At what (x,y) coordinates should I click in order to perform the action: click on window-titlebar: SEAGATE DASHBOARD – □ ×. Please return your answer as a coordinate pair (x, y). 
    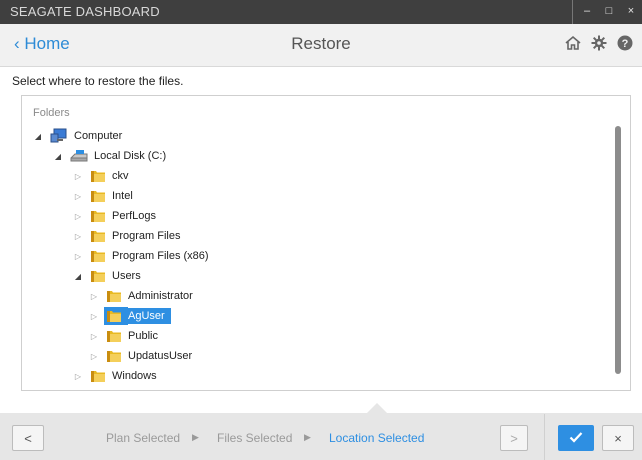
    Looking at the image, I should click on (321, 12).